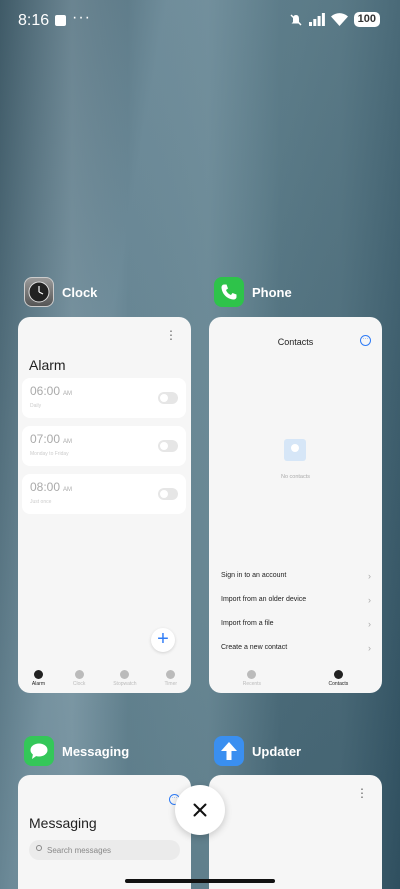 The height and width of the screenshot is (889, 400). What do you see at coordinates (171, 684) in the screenshot?
I see `nav-label: Timer` at bounding box center [171, 684].